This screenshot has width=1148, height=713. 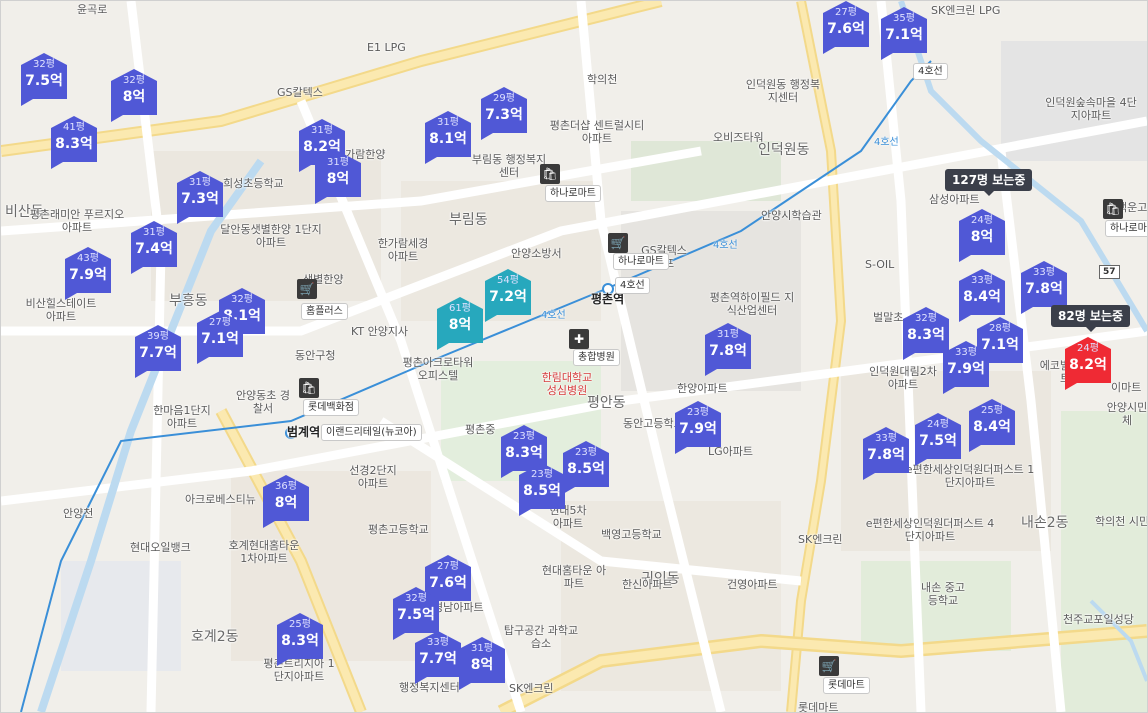 I want to click on listing-marker: 41평 8.3억, so click(x=74, y=142).